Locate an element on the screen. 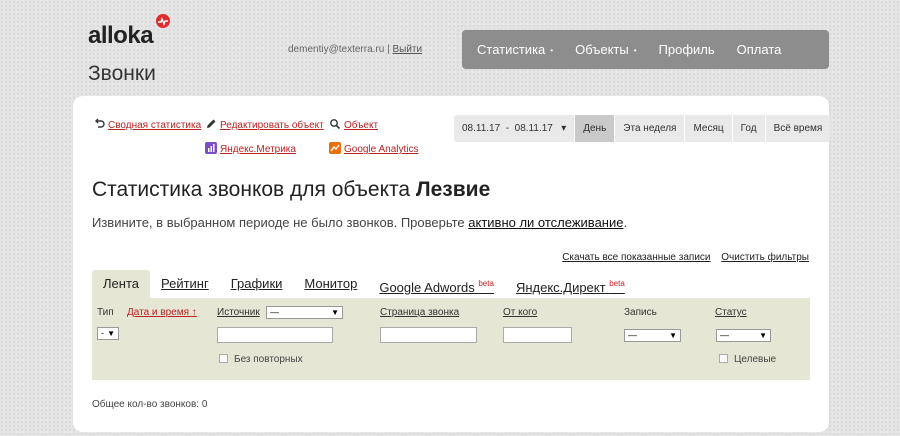 The image size is (900, 436). targeted-label: Целевые is located at coordinates (755, 359).